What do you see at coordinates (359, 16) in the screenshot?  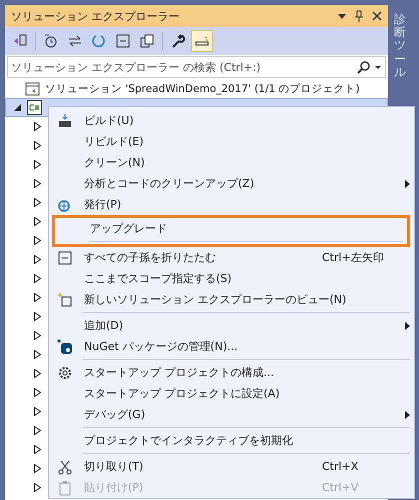 I see `pin-icon` at bounding box center [359, 16].